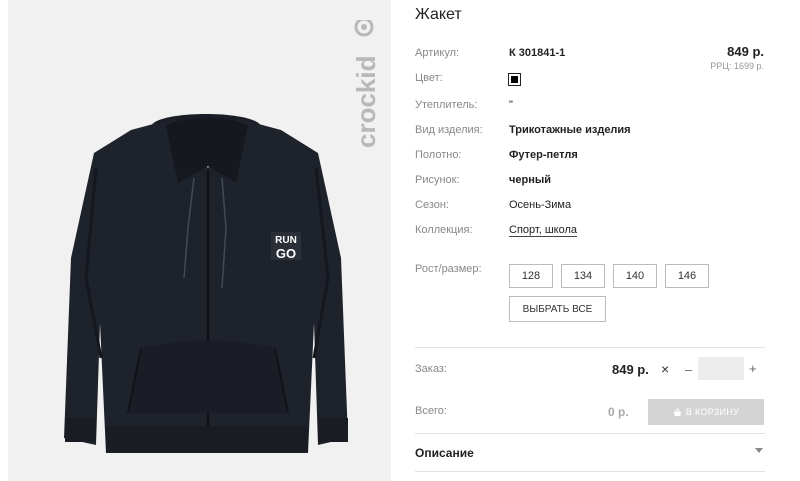 This screenshot has width=800, height=481. What do you see at coordinates (737, 66) in the screenshot?
I see `rrp-price: РРЦ: 1699 р.` at bounding box center [737, 66].